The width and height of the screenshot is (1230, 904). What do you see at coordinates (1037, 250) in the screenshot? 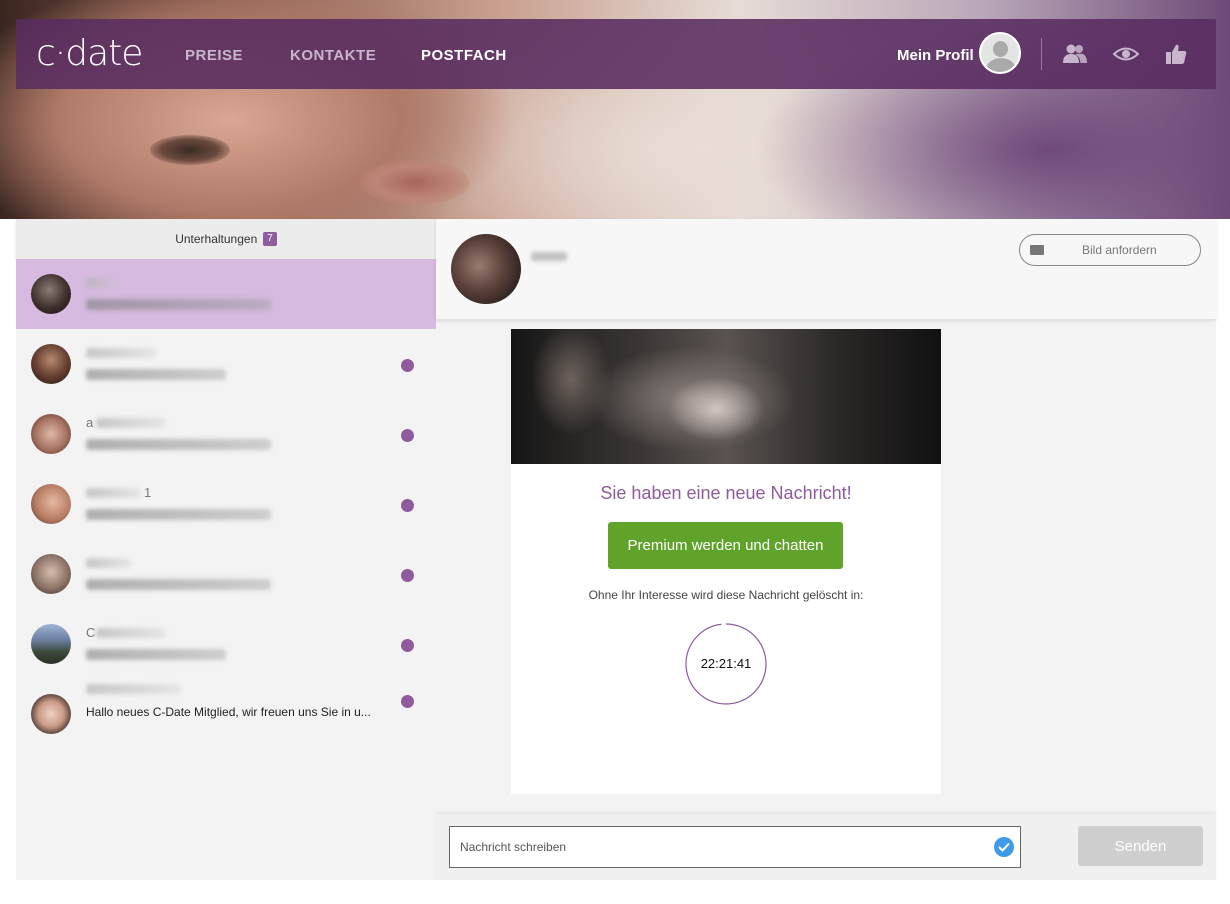
I see `image-icon` at bounding box center [1037, 250].